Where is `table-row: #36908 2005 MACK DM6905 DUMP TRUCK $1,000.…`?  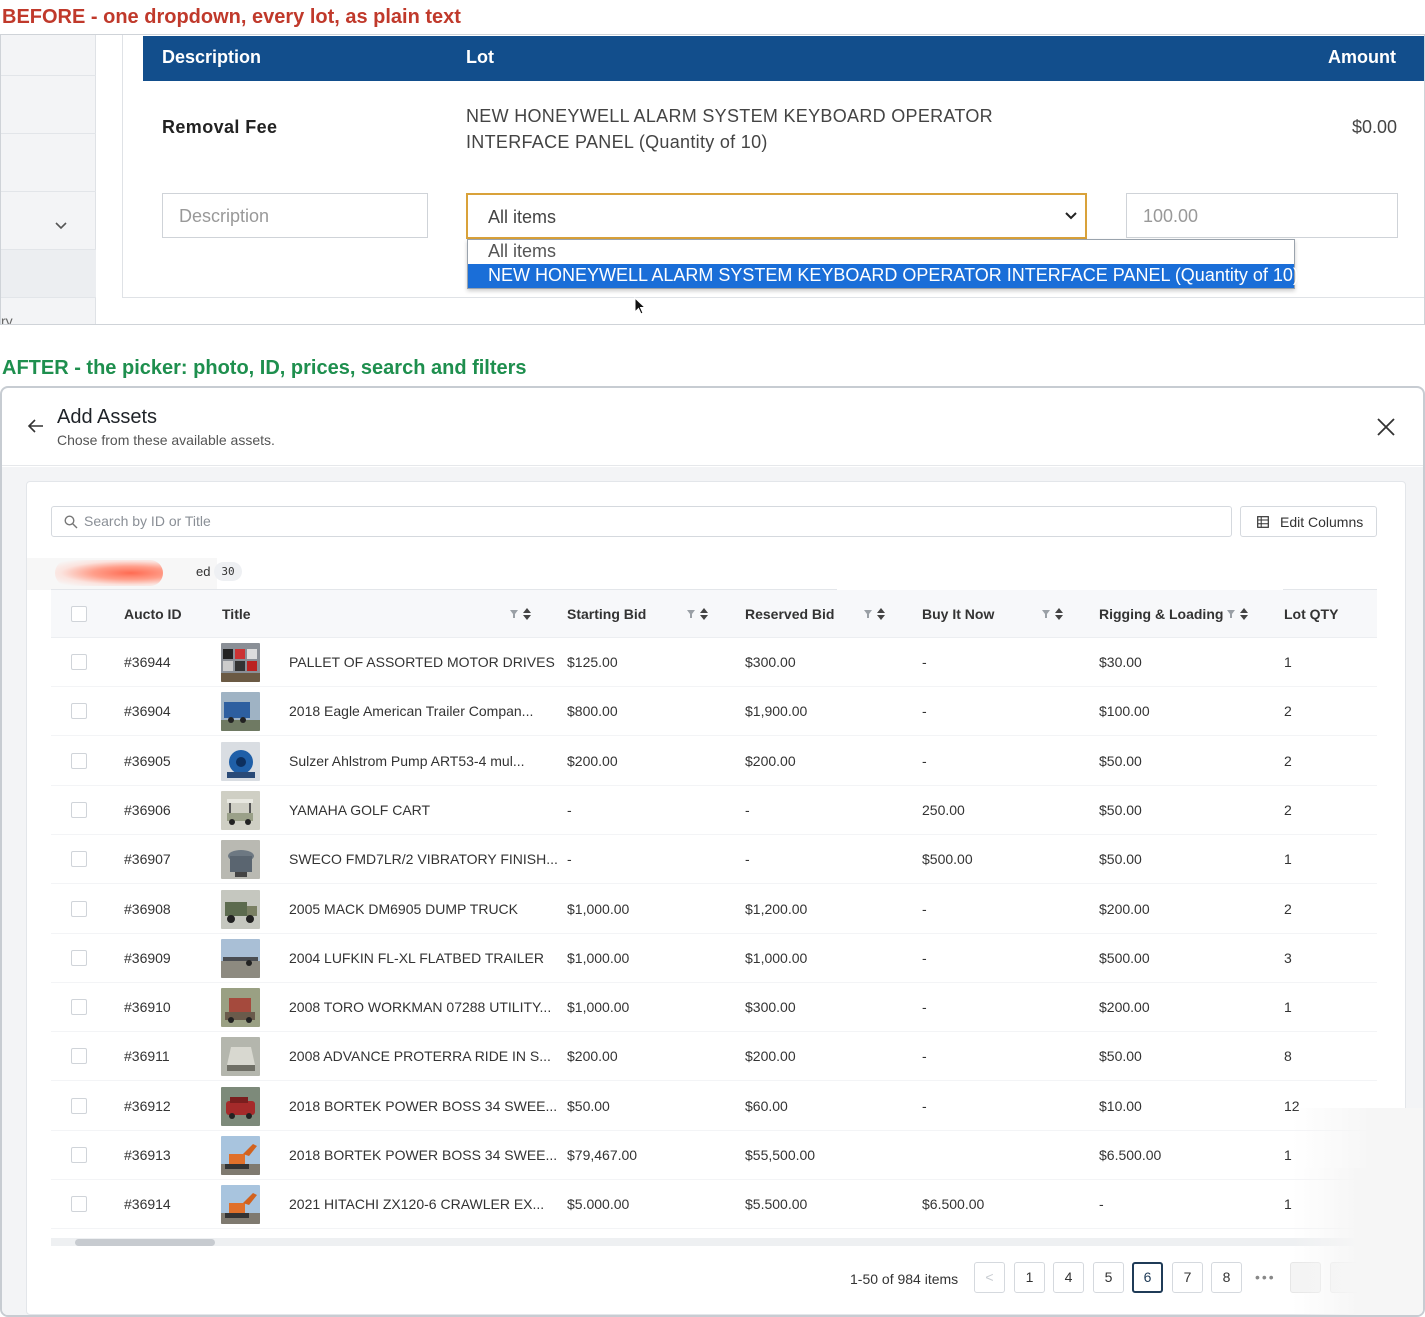 table-row: #36908 2005 MACK DM6905 DUMP TRUCK $1,000.… is located at coordinates (714, 909).